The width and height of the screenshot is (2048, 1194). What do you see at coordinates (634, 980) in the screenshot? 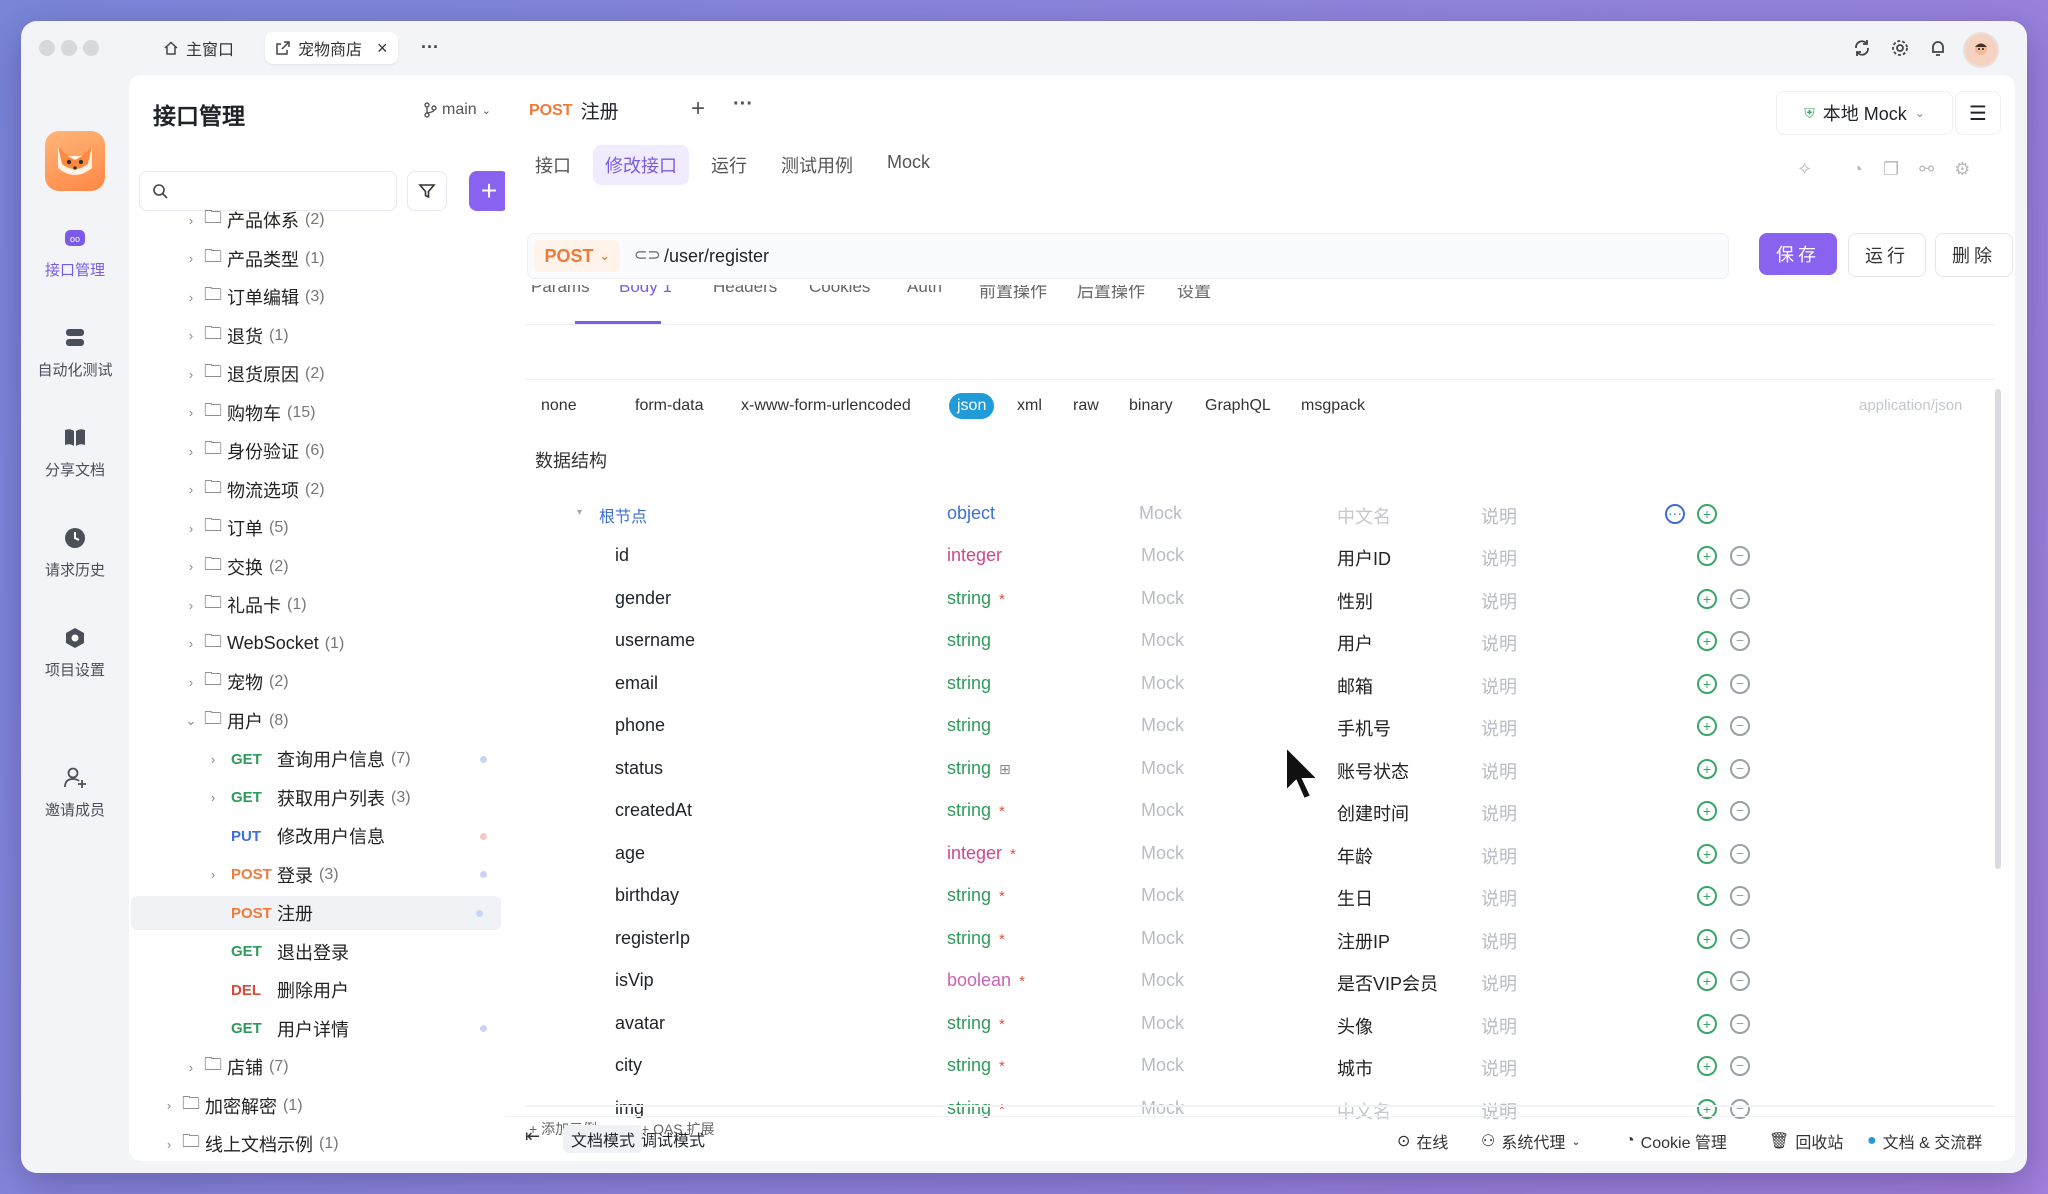
I see `field-name: isVip` at bounding box center [634, 980].